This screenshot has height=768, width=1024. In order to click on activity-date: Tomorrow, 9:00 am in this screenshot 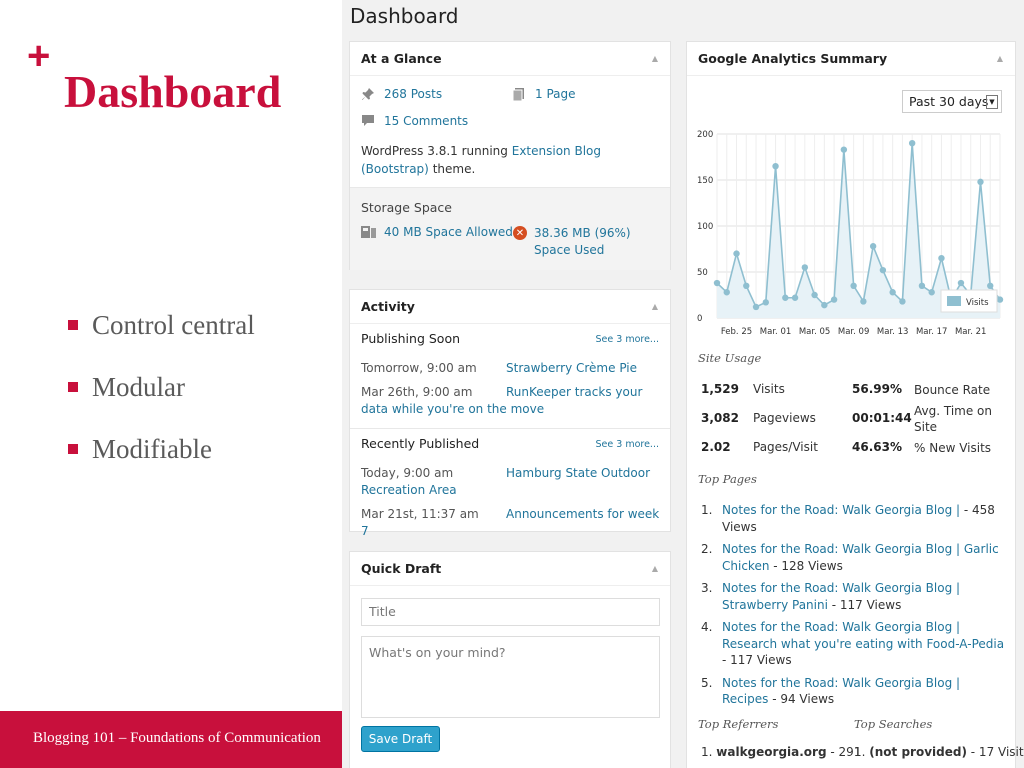, I will do `click(419, 368)`.